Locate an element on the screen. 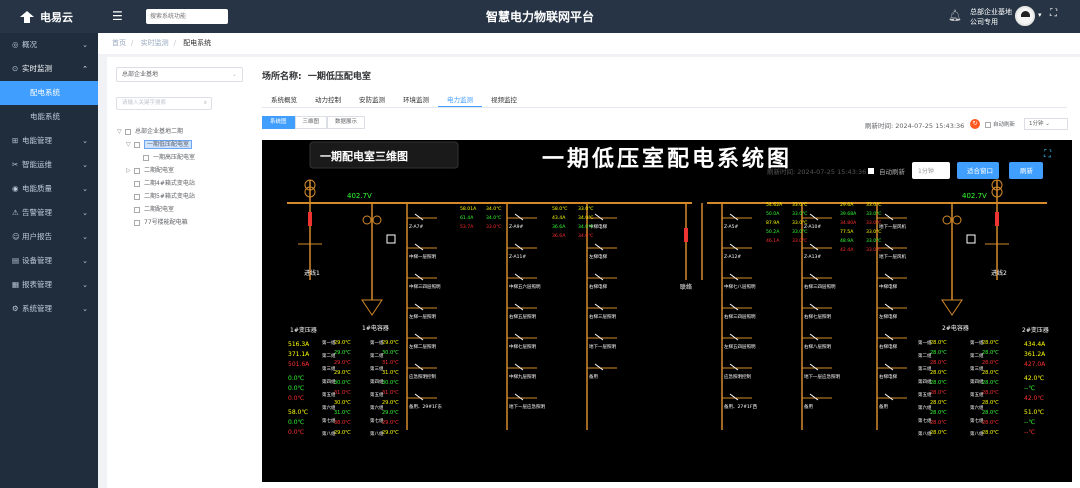 The height and width of the screenshot is (488, 1080). search-input is located at coordinates (187, 16).